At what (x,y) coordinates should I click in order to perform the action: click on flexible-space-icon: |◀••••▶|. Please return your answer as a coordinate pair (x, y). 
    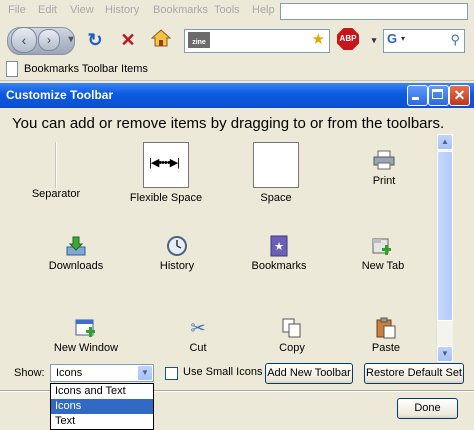
    Looking at the image, I should click on (166, 165).